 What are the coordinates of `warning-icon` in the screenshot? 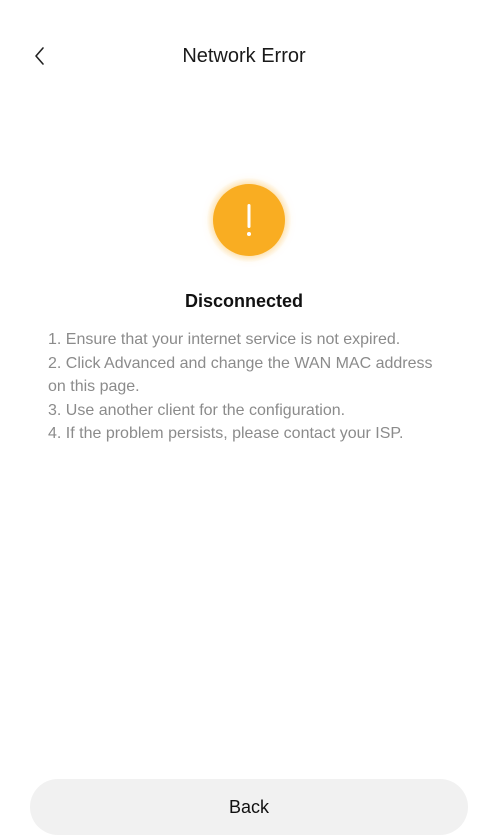 It's located at (249, 220).